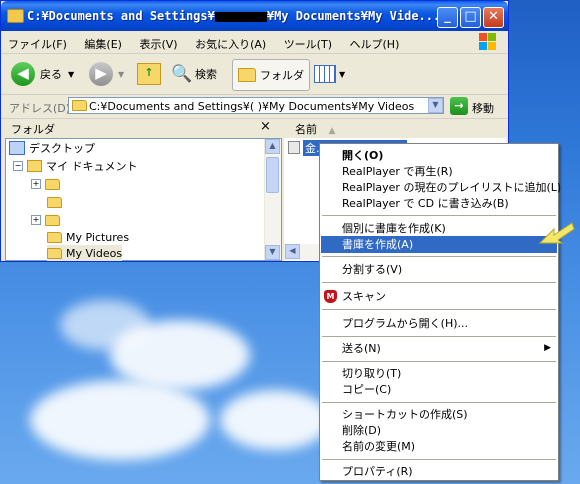 This screenshot has height=484, width=580. I want to click on menu-edit: 編集(E), so click(103, 41).